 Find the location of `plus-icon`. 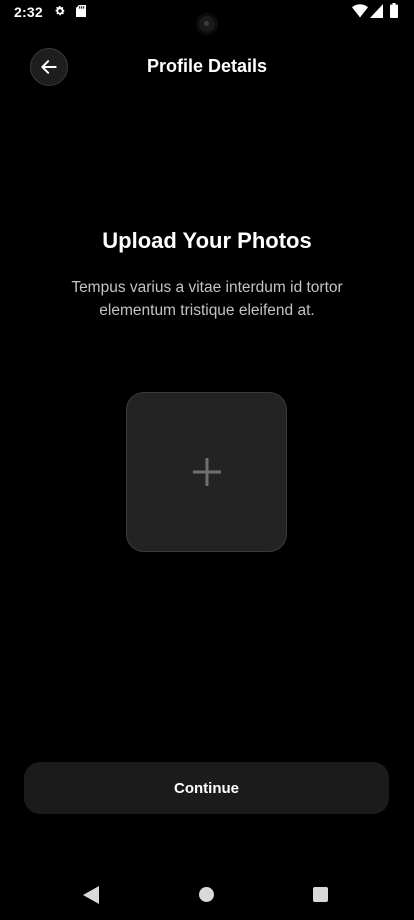

plus-icon is located at coordinates (206, 472).